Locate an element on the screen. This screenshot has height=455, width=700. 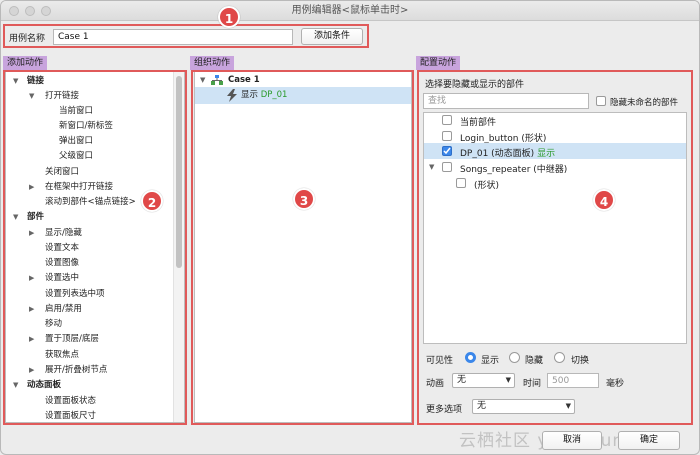
tree-bring-front-back: ▶ 置于顶层/底层 is located at coordinates (64, 339).